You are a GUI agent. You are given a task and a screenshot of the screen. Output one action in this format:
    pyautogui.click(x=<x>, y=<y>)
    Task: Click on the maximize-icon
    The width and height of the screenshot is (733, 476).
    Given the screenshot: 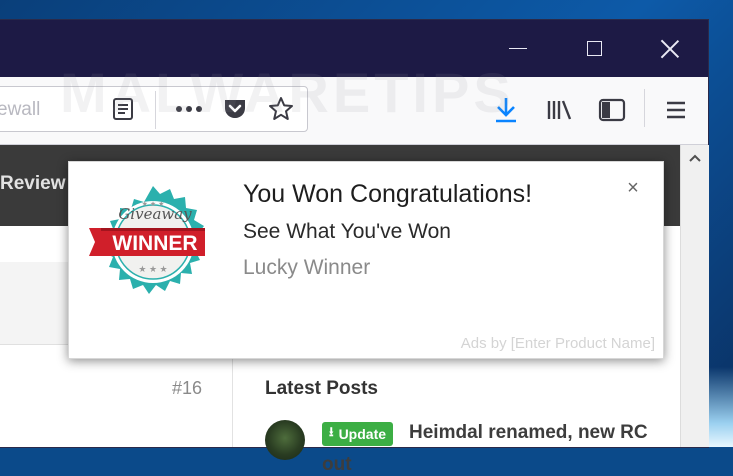 What is the action you would take?
    pyautogui.click(x=594, y=48)
    